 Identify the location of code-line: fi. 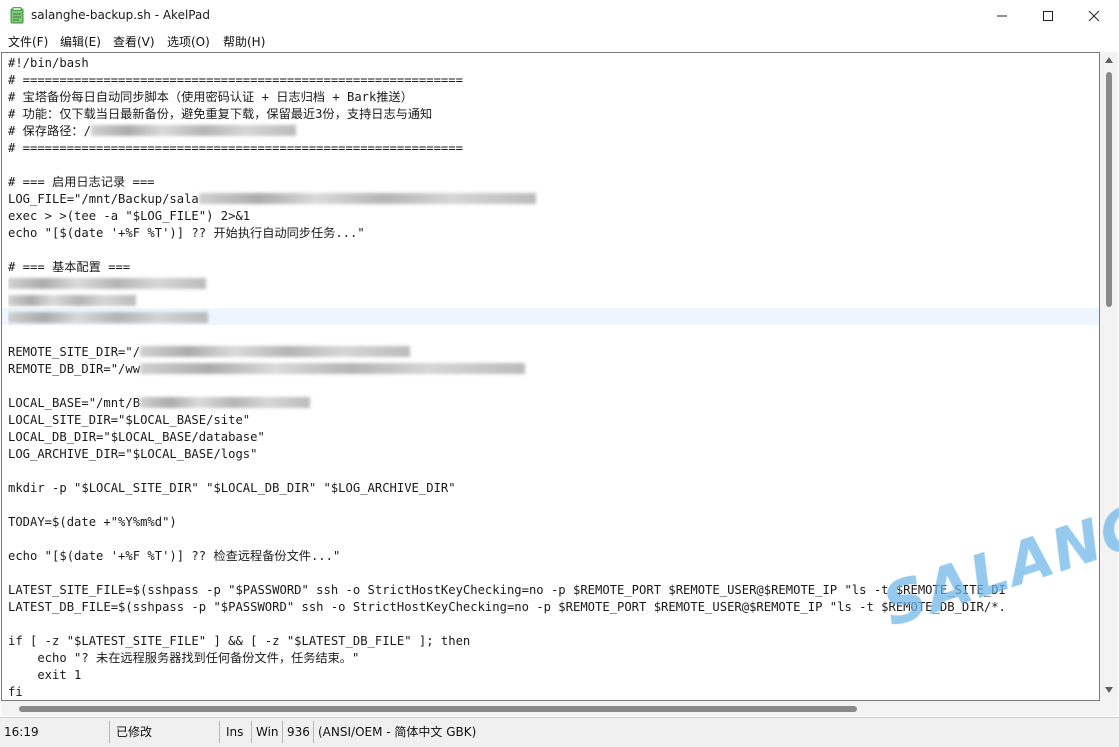
(15, 692).